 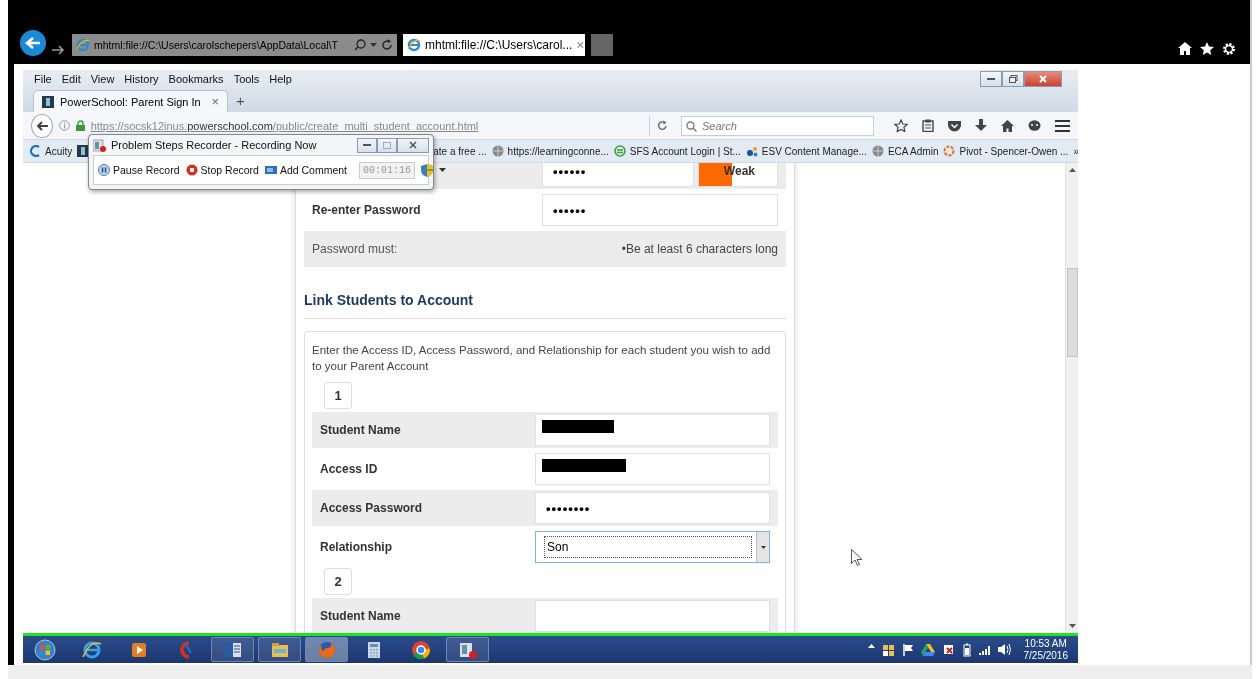 What do you see at coordinates (542, 358) in the screenshot?
I see `instructions-text: Enter the Access ID, Access Password, and Relationship for each student you wish to add to your Parent Account` at bounding box center [542, 358].